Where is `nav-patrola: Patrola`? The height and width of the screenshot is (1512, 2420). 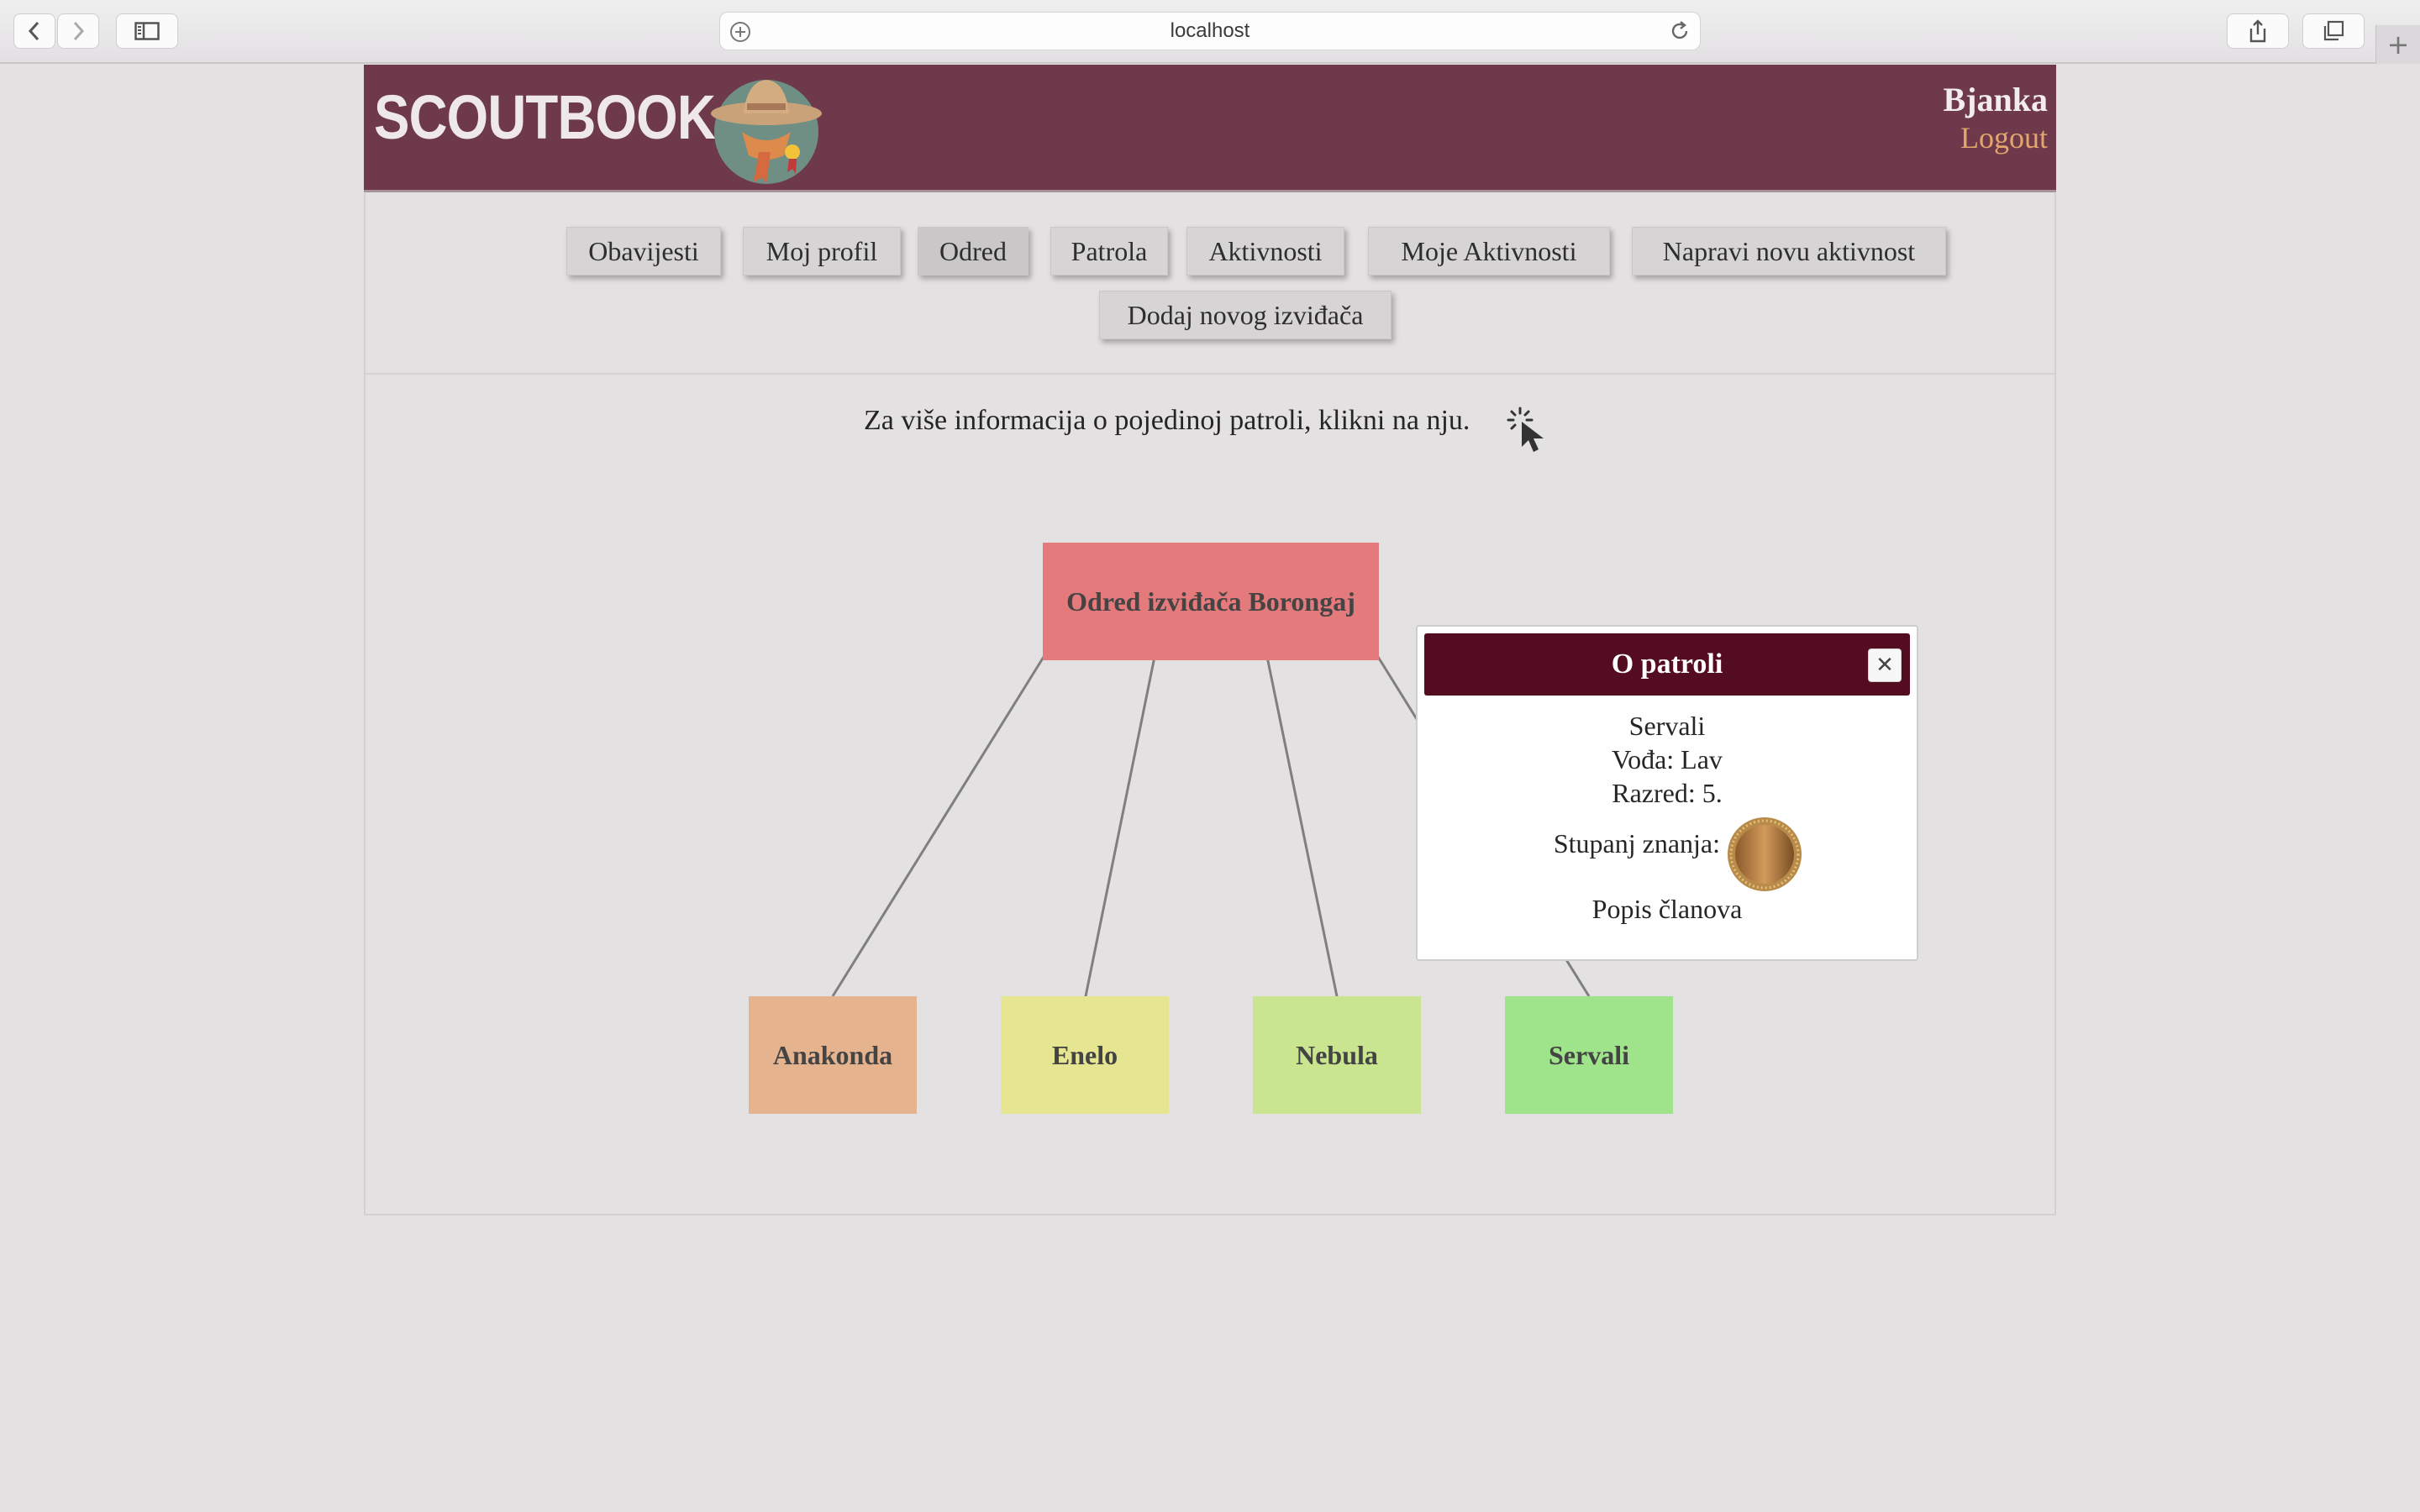
nav-patrola: Patrola is located at coordinates (1109, 251).